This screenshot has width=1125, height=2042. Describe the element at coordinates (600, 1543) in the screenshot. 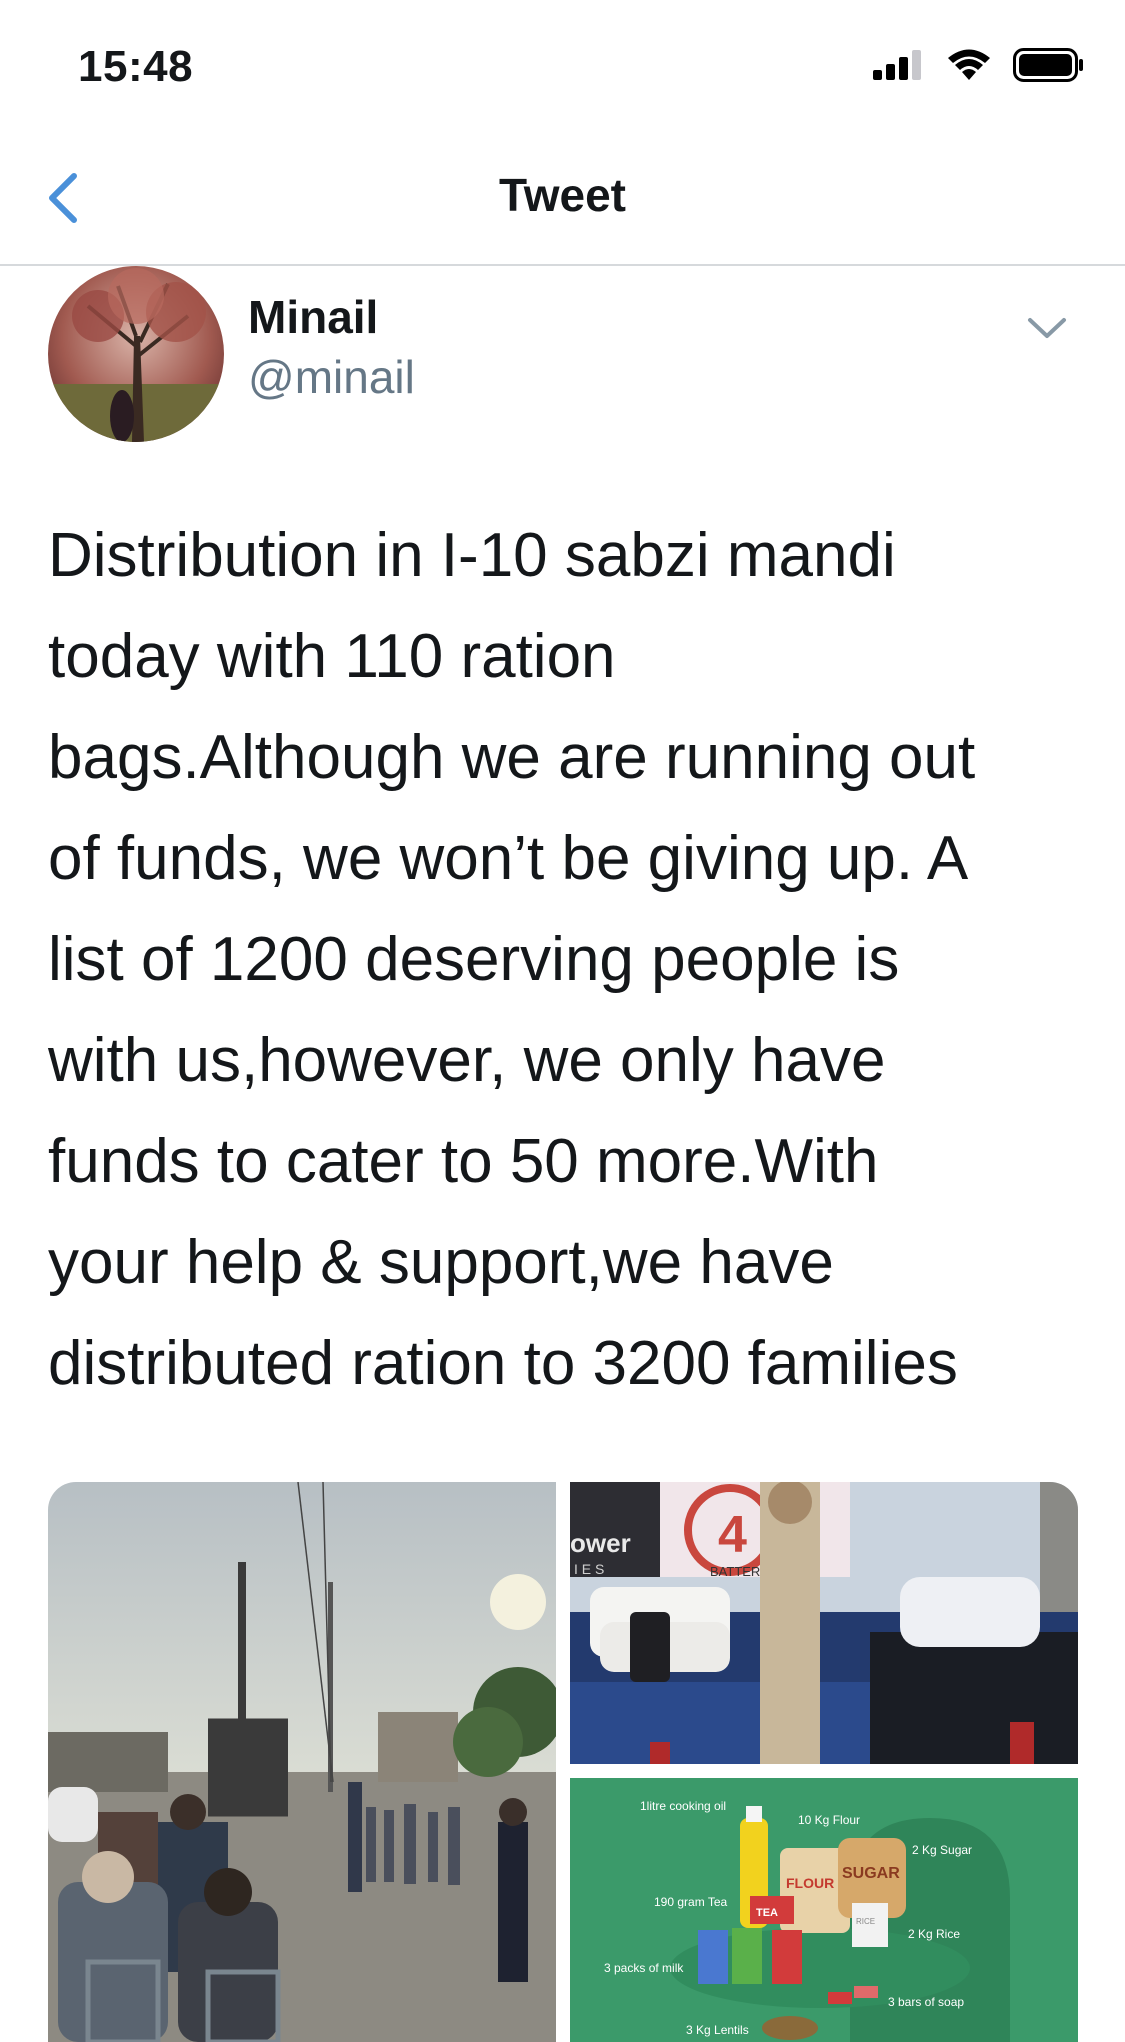

I see `truck-sign-power: ower` at that location.